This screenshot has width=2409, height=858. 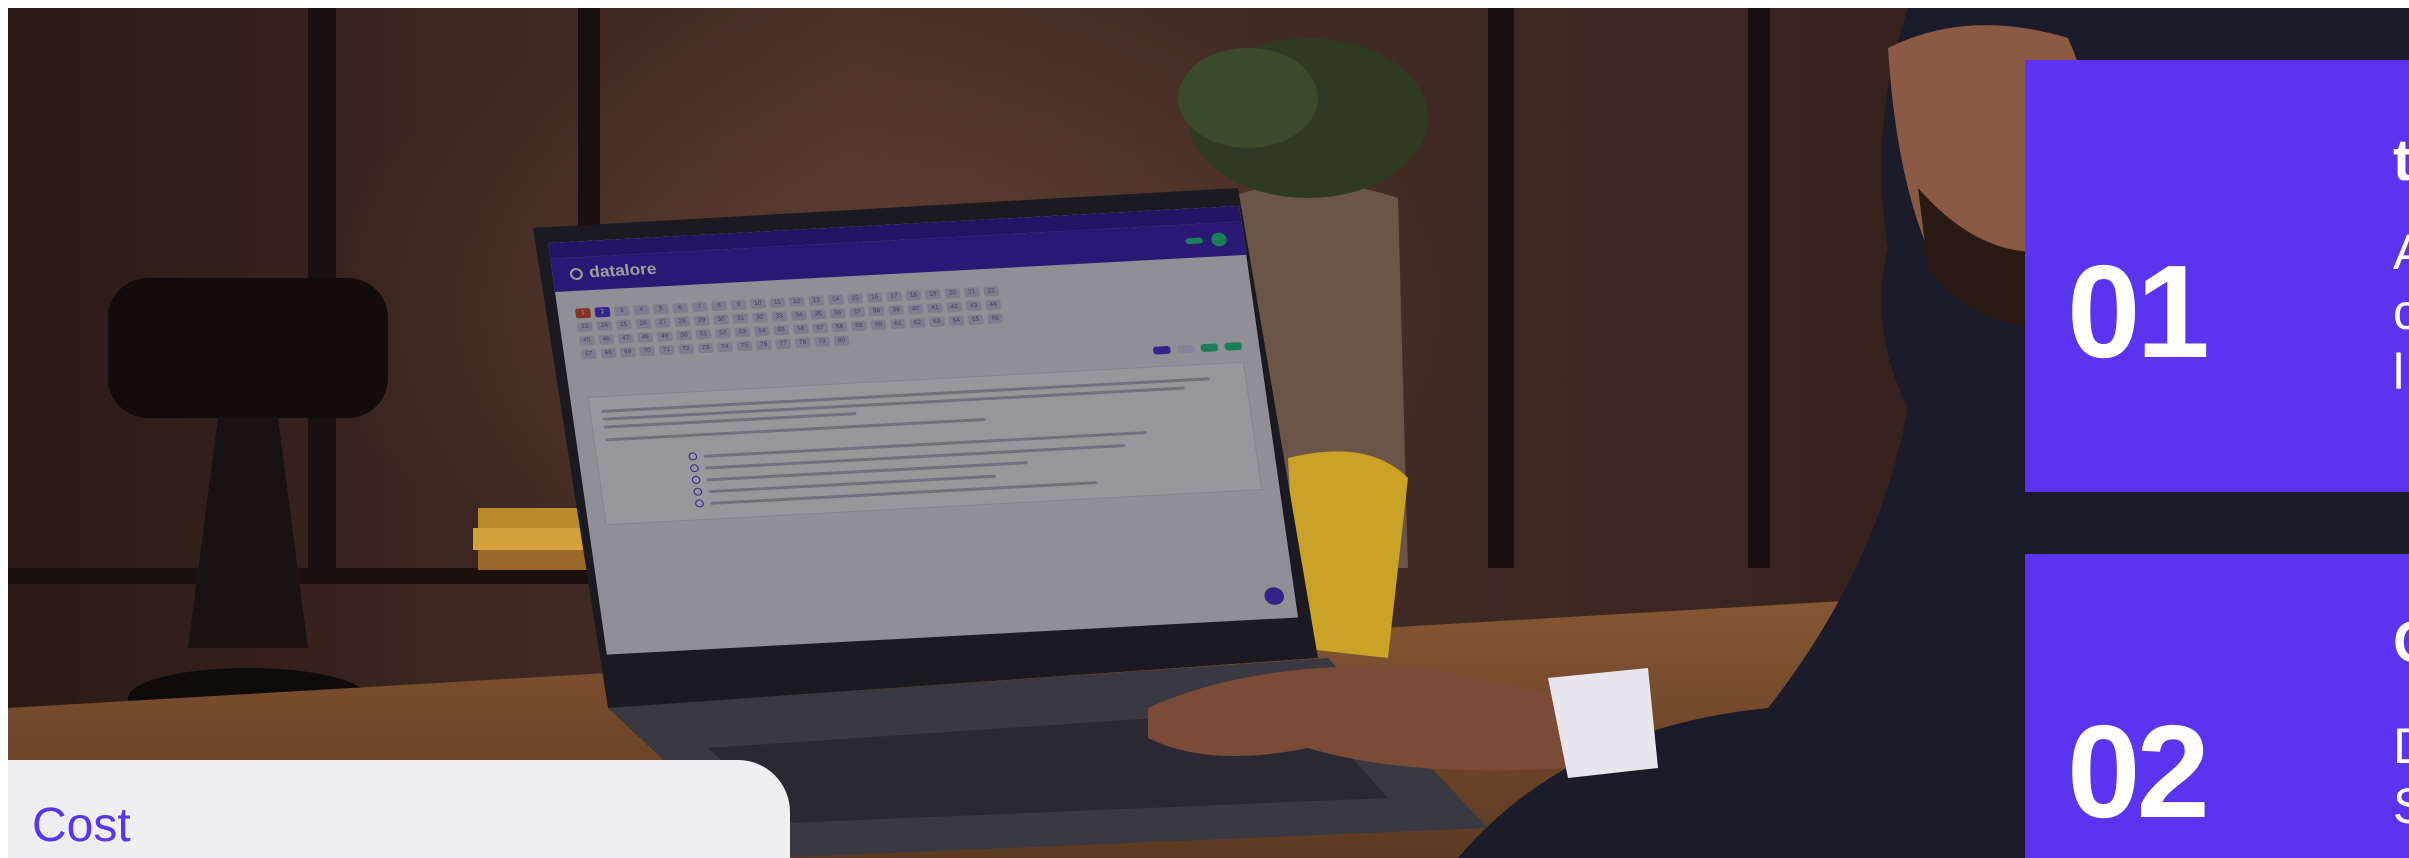 I want to click on question-number-cell: 50, so click(x=684, y=335).